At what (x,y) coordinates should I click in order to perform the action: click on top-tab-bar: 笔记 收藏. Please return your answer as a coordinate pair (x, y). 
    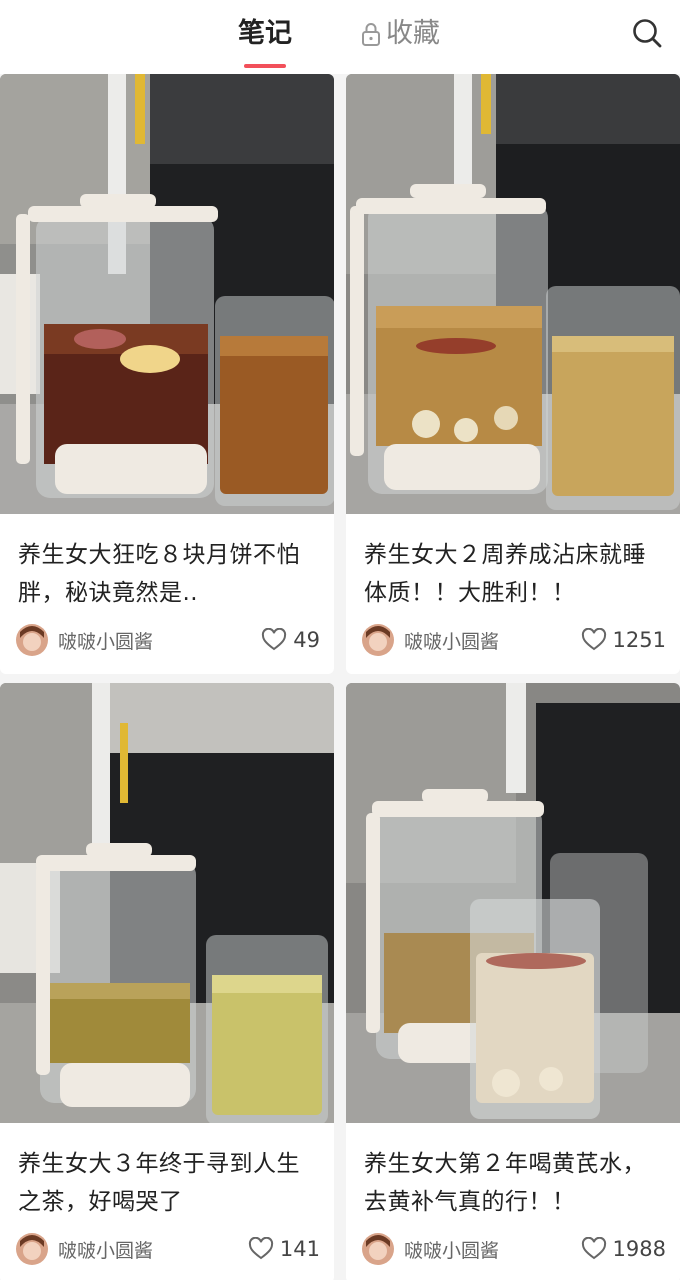
    Looking at the image, I should click on (340, 37).